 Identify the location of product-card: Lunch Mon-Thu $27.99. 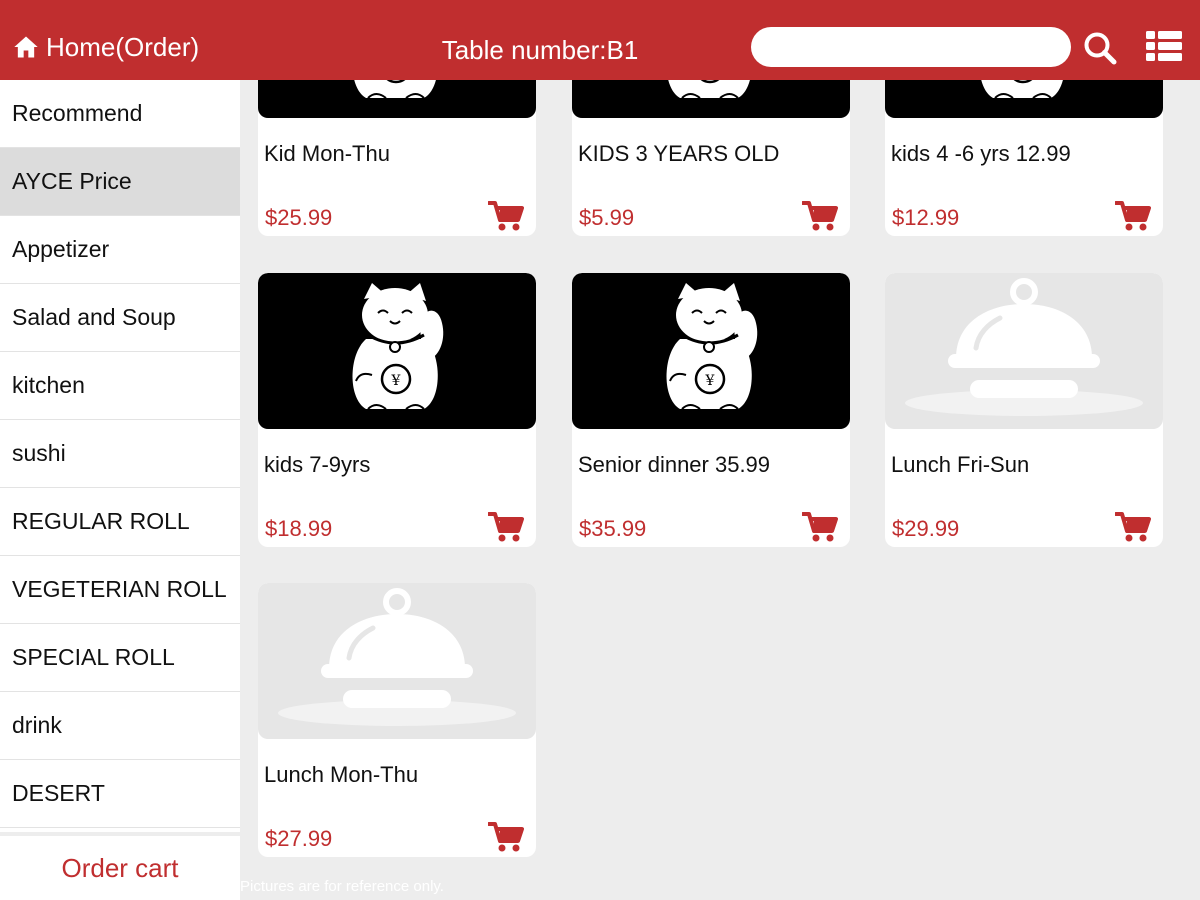
(397, 720).